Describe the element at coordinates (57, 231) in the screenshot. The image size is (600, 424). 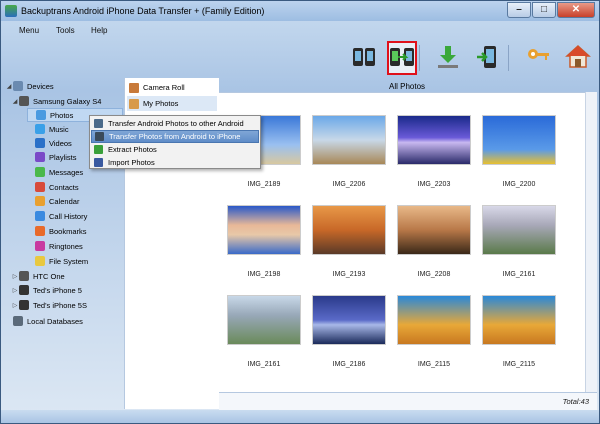
I see `tree-item-bookmarks: Bookmarks` at that location.